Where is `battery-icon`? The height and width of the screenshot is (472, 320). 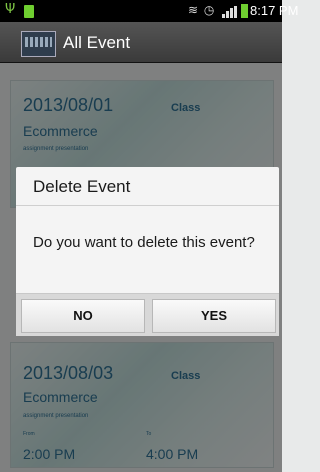
battery-icon is located at coordinates (244, 11).